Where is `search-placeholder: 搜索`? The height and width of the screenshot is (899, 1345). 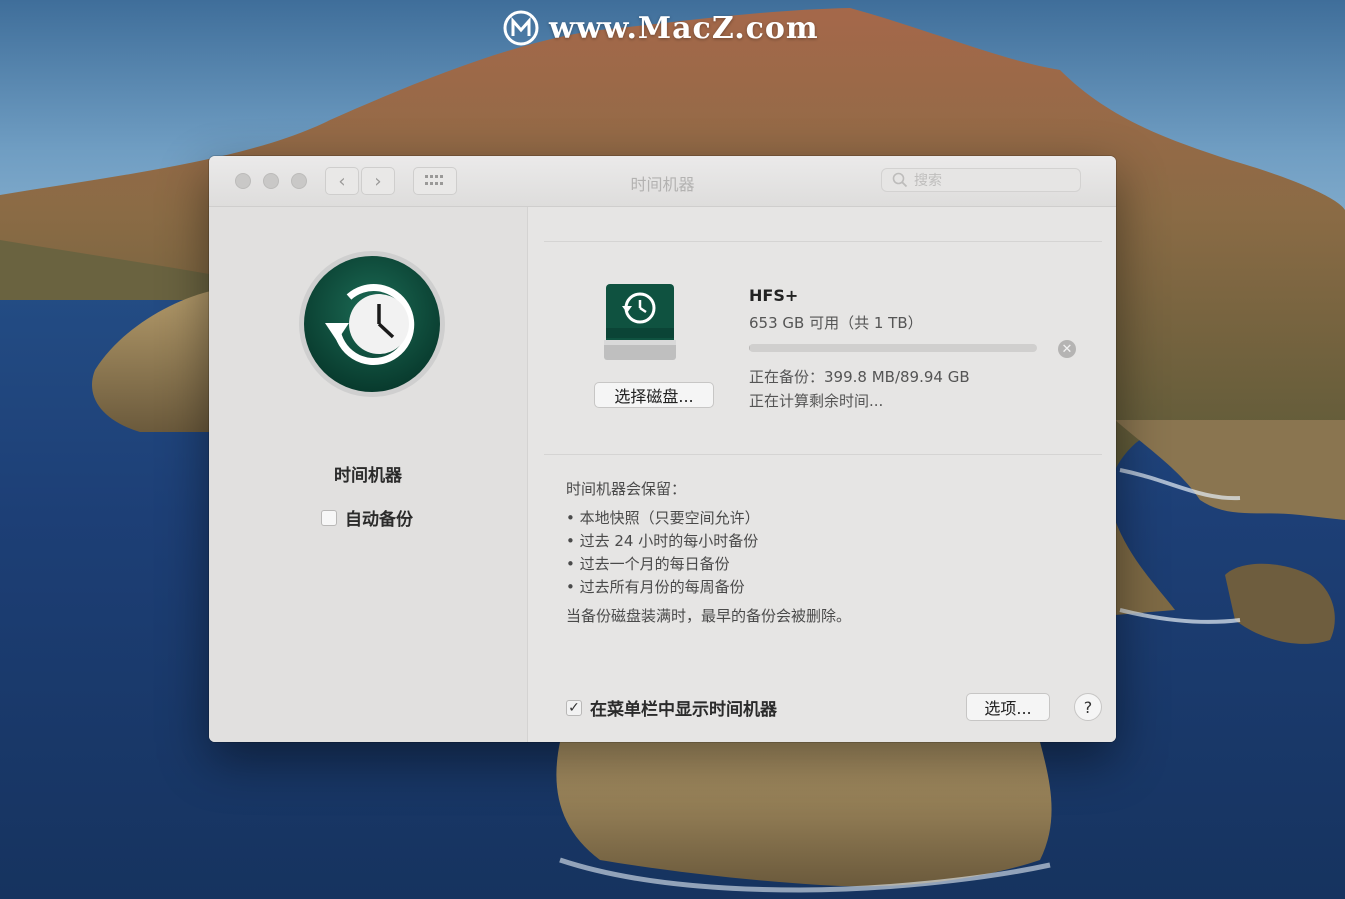
search-placeholder: 搜索 is located at coordinates (928, 181).